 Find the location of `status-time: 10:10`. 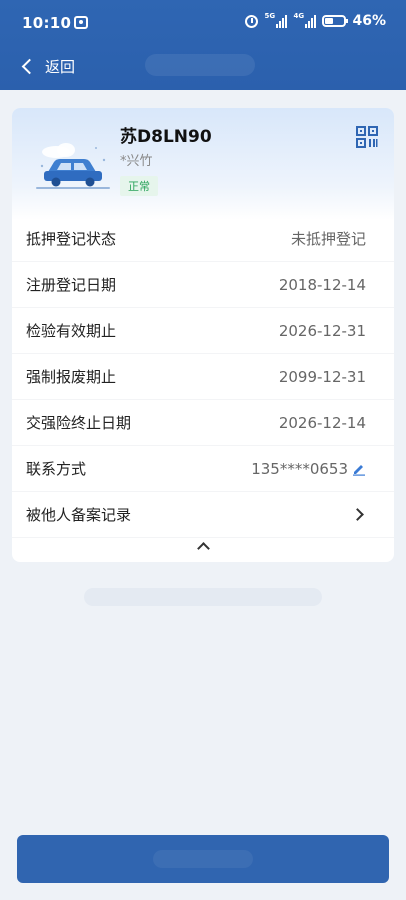

status-time: 10:10 is located at coordinates (47, 23).